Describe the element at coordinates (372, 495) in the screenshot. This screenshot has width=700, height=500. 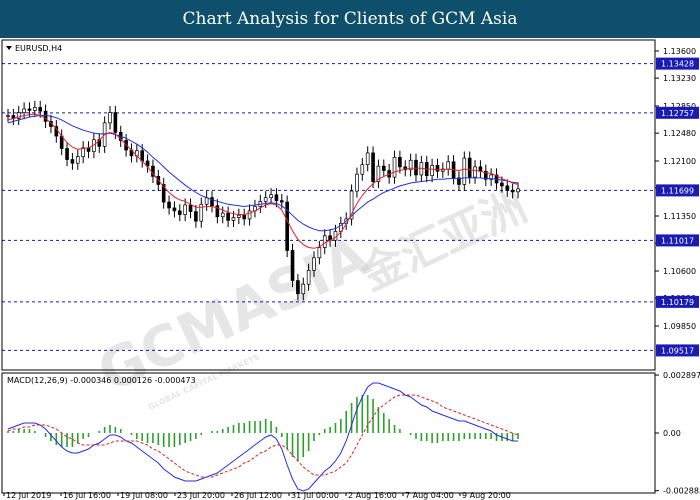
I see `x-tick-label: 2 Aug 16:00` at that location.